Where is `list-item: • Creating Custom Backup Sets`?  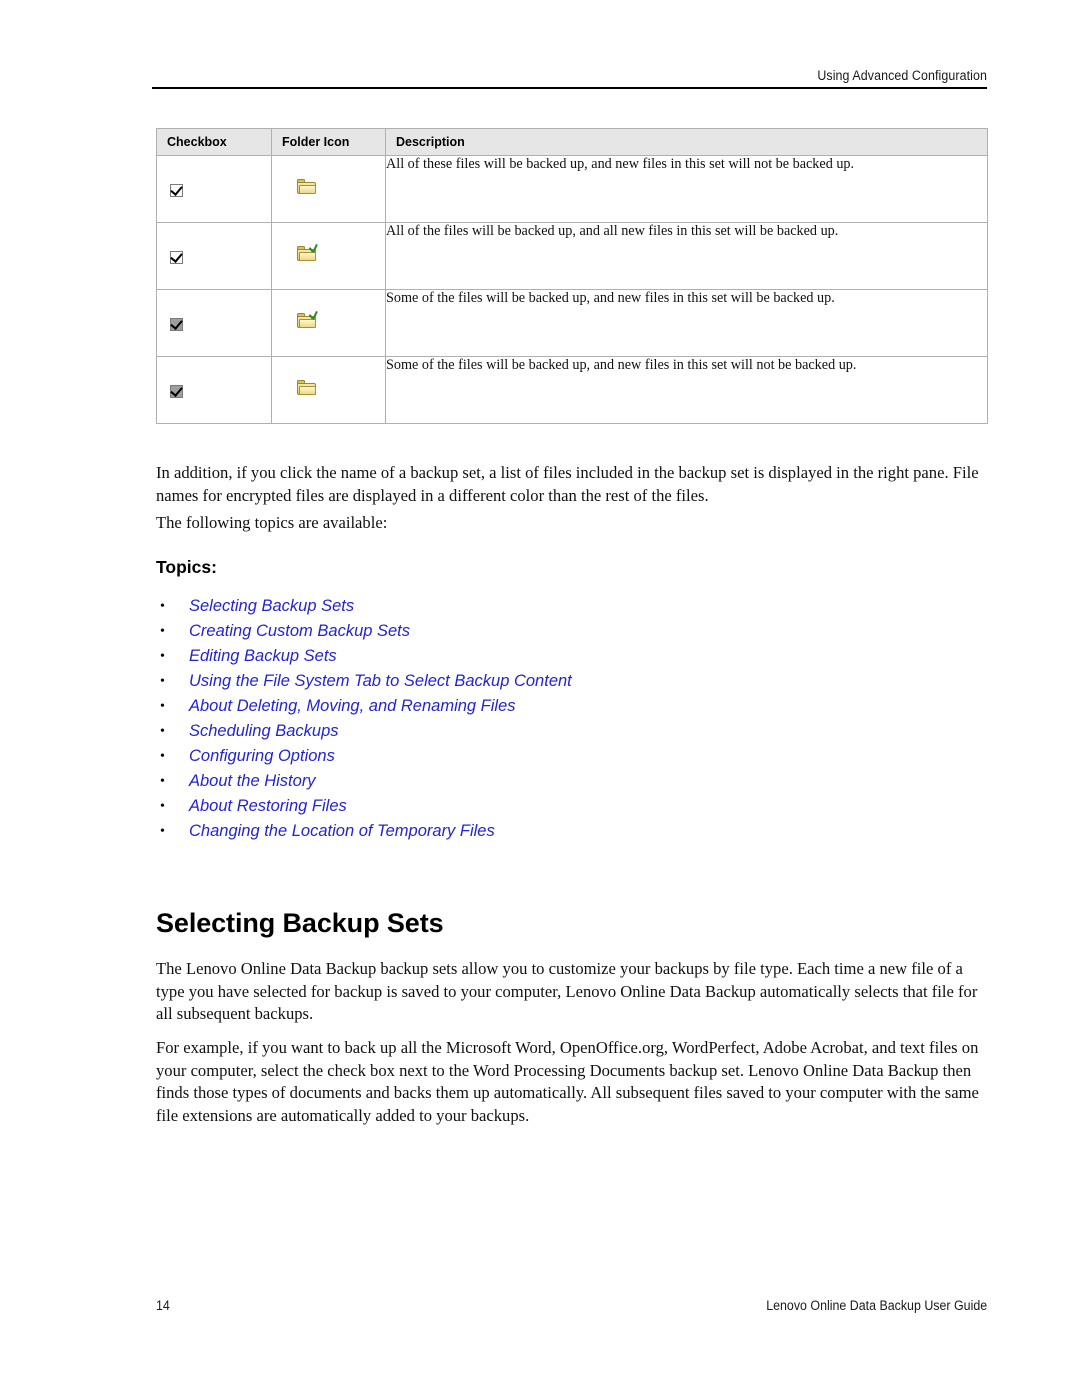 list-item: • Creating Custom Backup Sets is located at coordinates (506, 631).